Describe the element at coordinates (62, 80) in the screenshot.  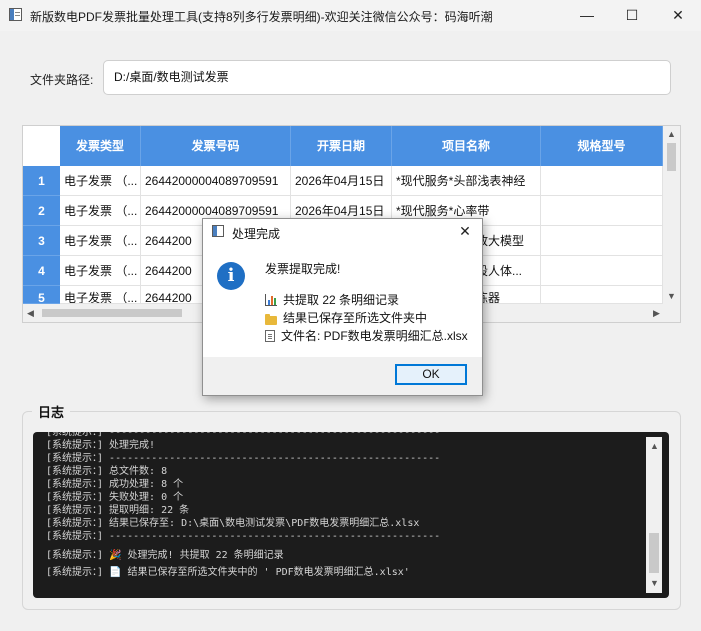
I see `folder-path-label: 文件夹路径:` at that location.